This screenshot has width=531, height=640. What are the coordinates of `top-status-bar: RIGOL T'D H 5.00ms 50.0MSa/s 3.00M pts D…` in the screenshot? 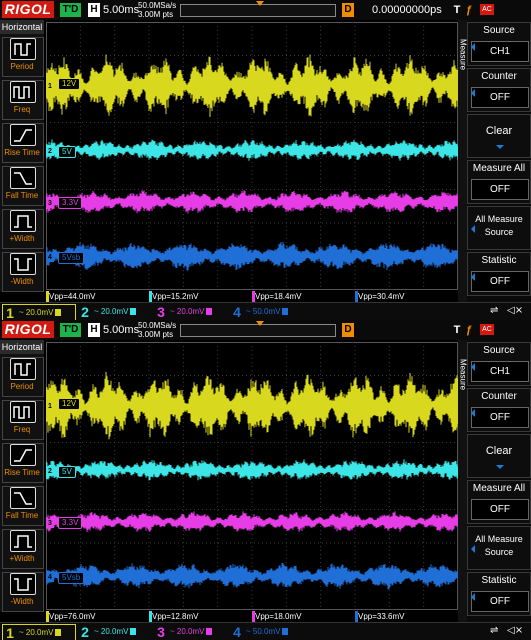 It's located at (265, 330).